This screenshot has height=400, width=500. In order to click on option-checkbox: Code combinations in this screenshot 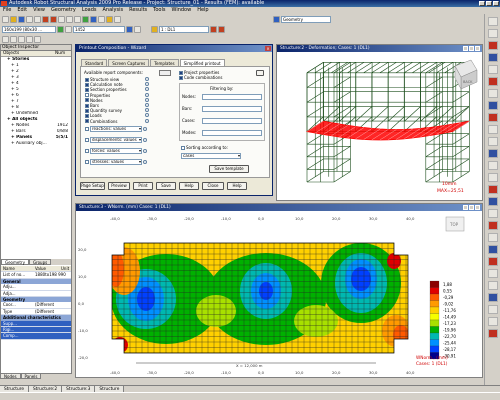, I will do `click(219, 77)`.